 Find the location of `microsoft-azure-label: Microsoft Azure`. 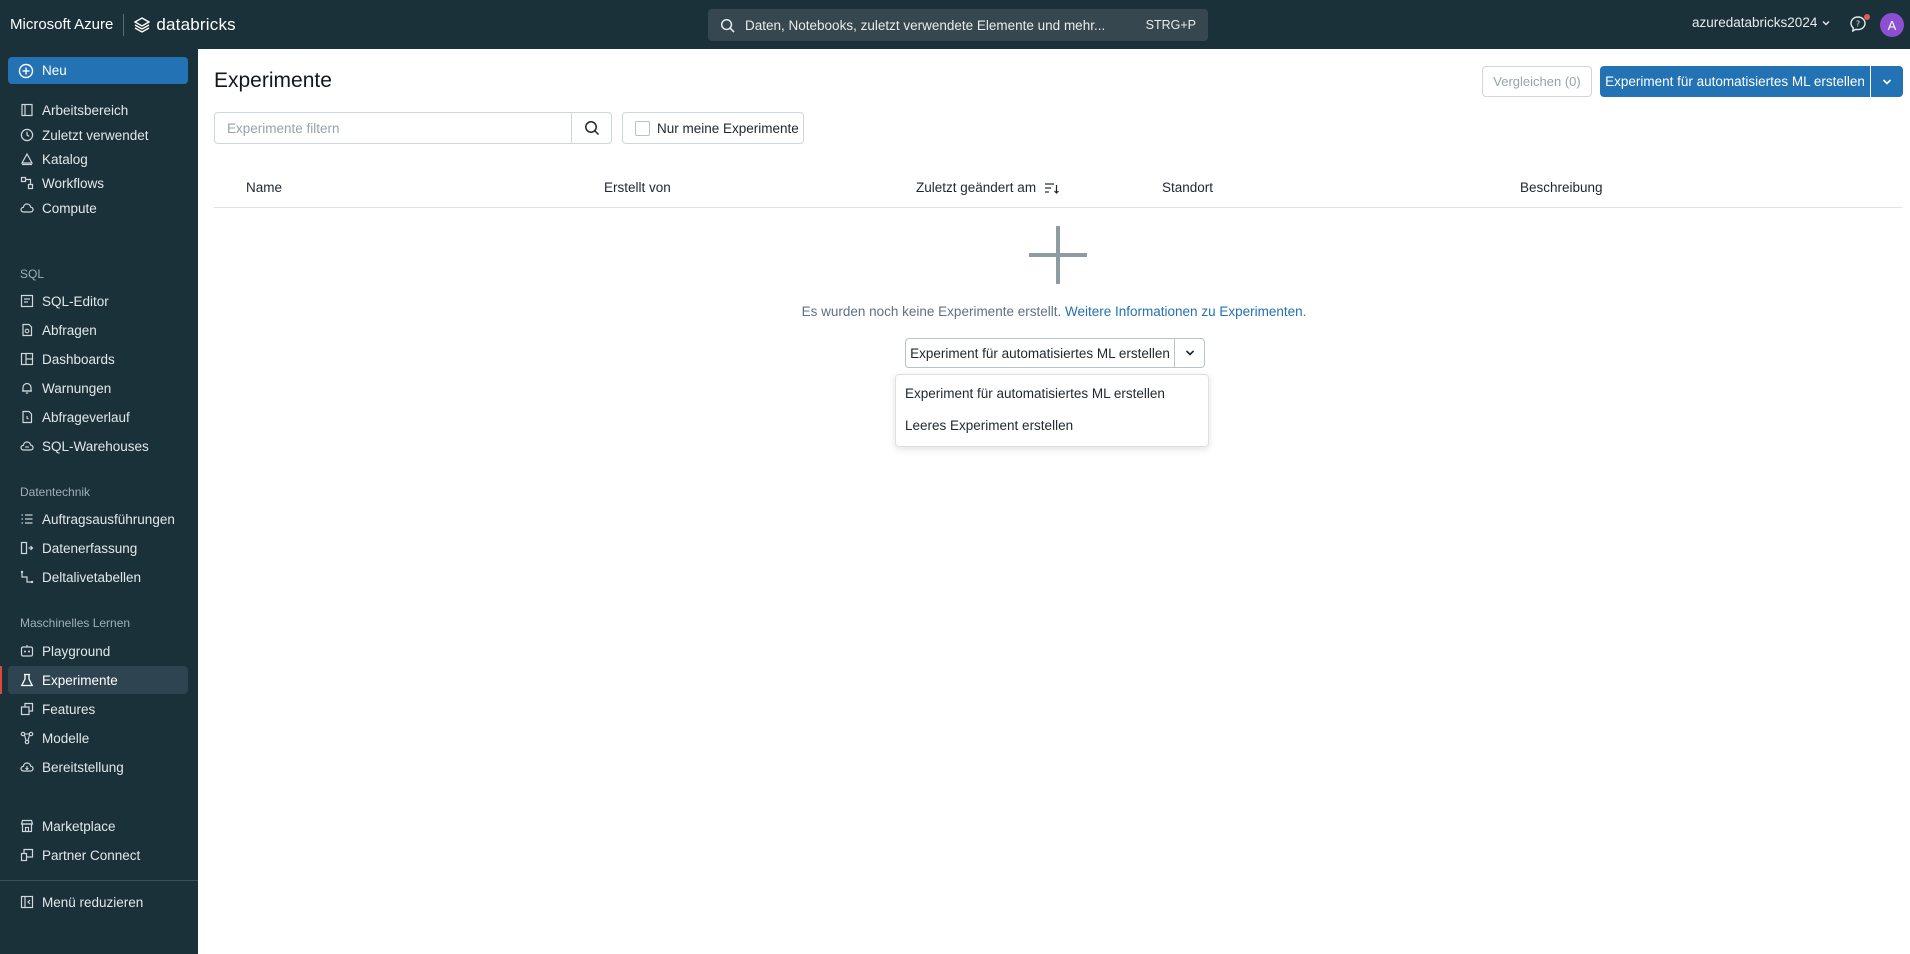

microsoft-azure-label: Microsoft Azure is located at coordinates (62, 24).